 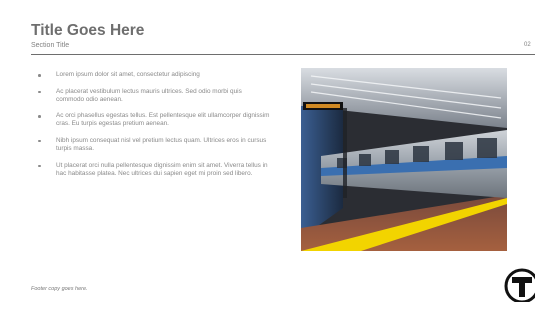 What do you see at coordinates (59, 289) in the screenshot?
I see `footer-text: Footer copy goes here.` at bounding box center [59, 289].